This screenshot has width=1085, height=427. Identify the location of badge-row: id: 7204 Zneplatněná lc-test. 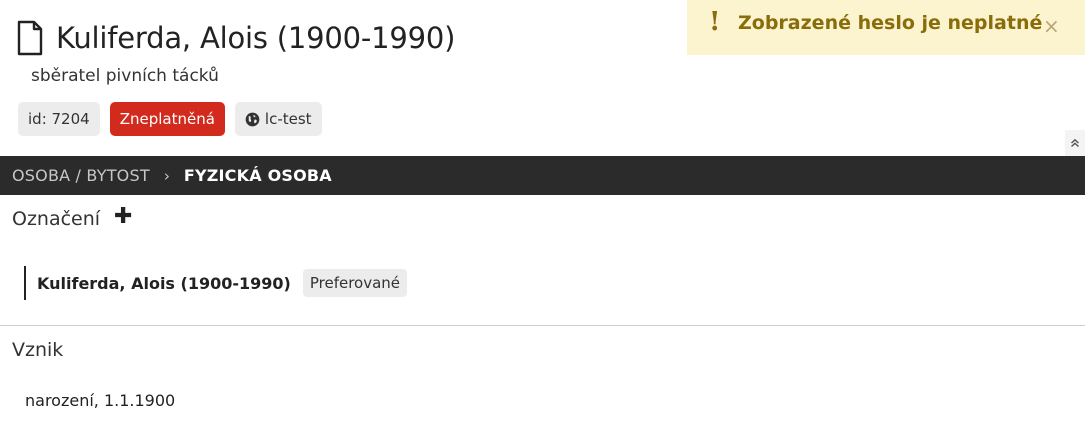
(170, 119).